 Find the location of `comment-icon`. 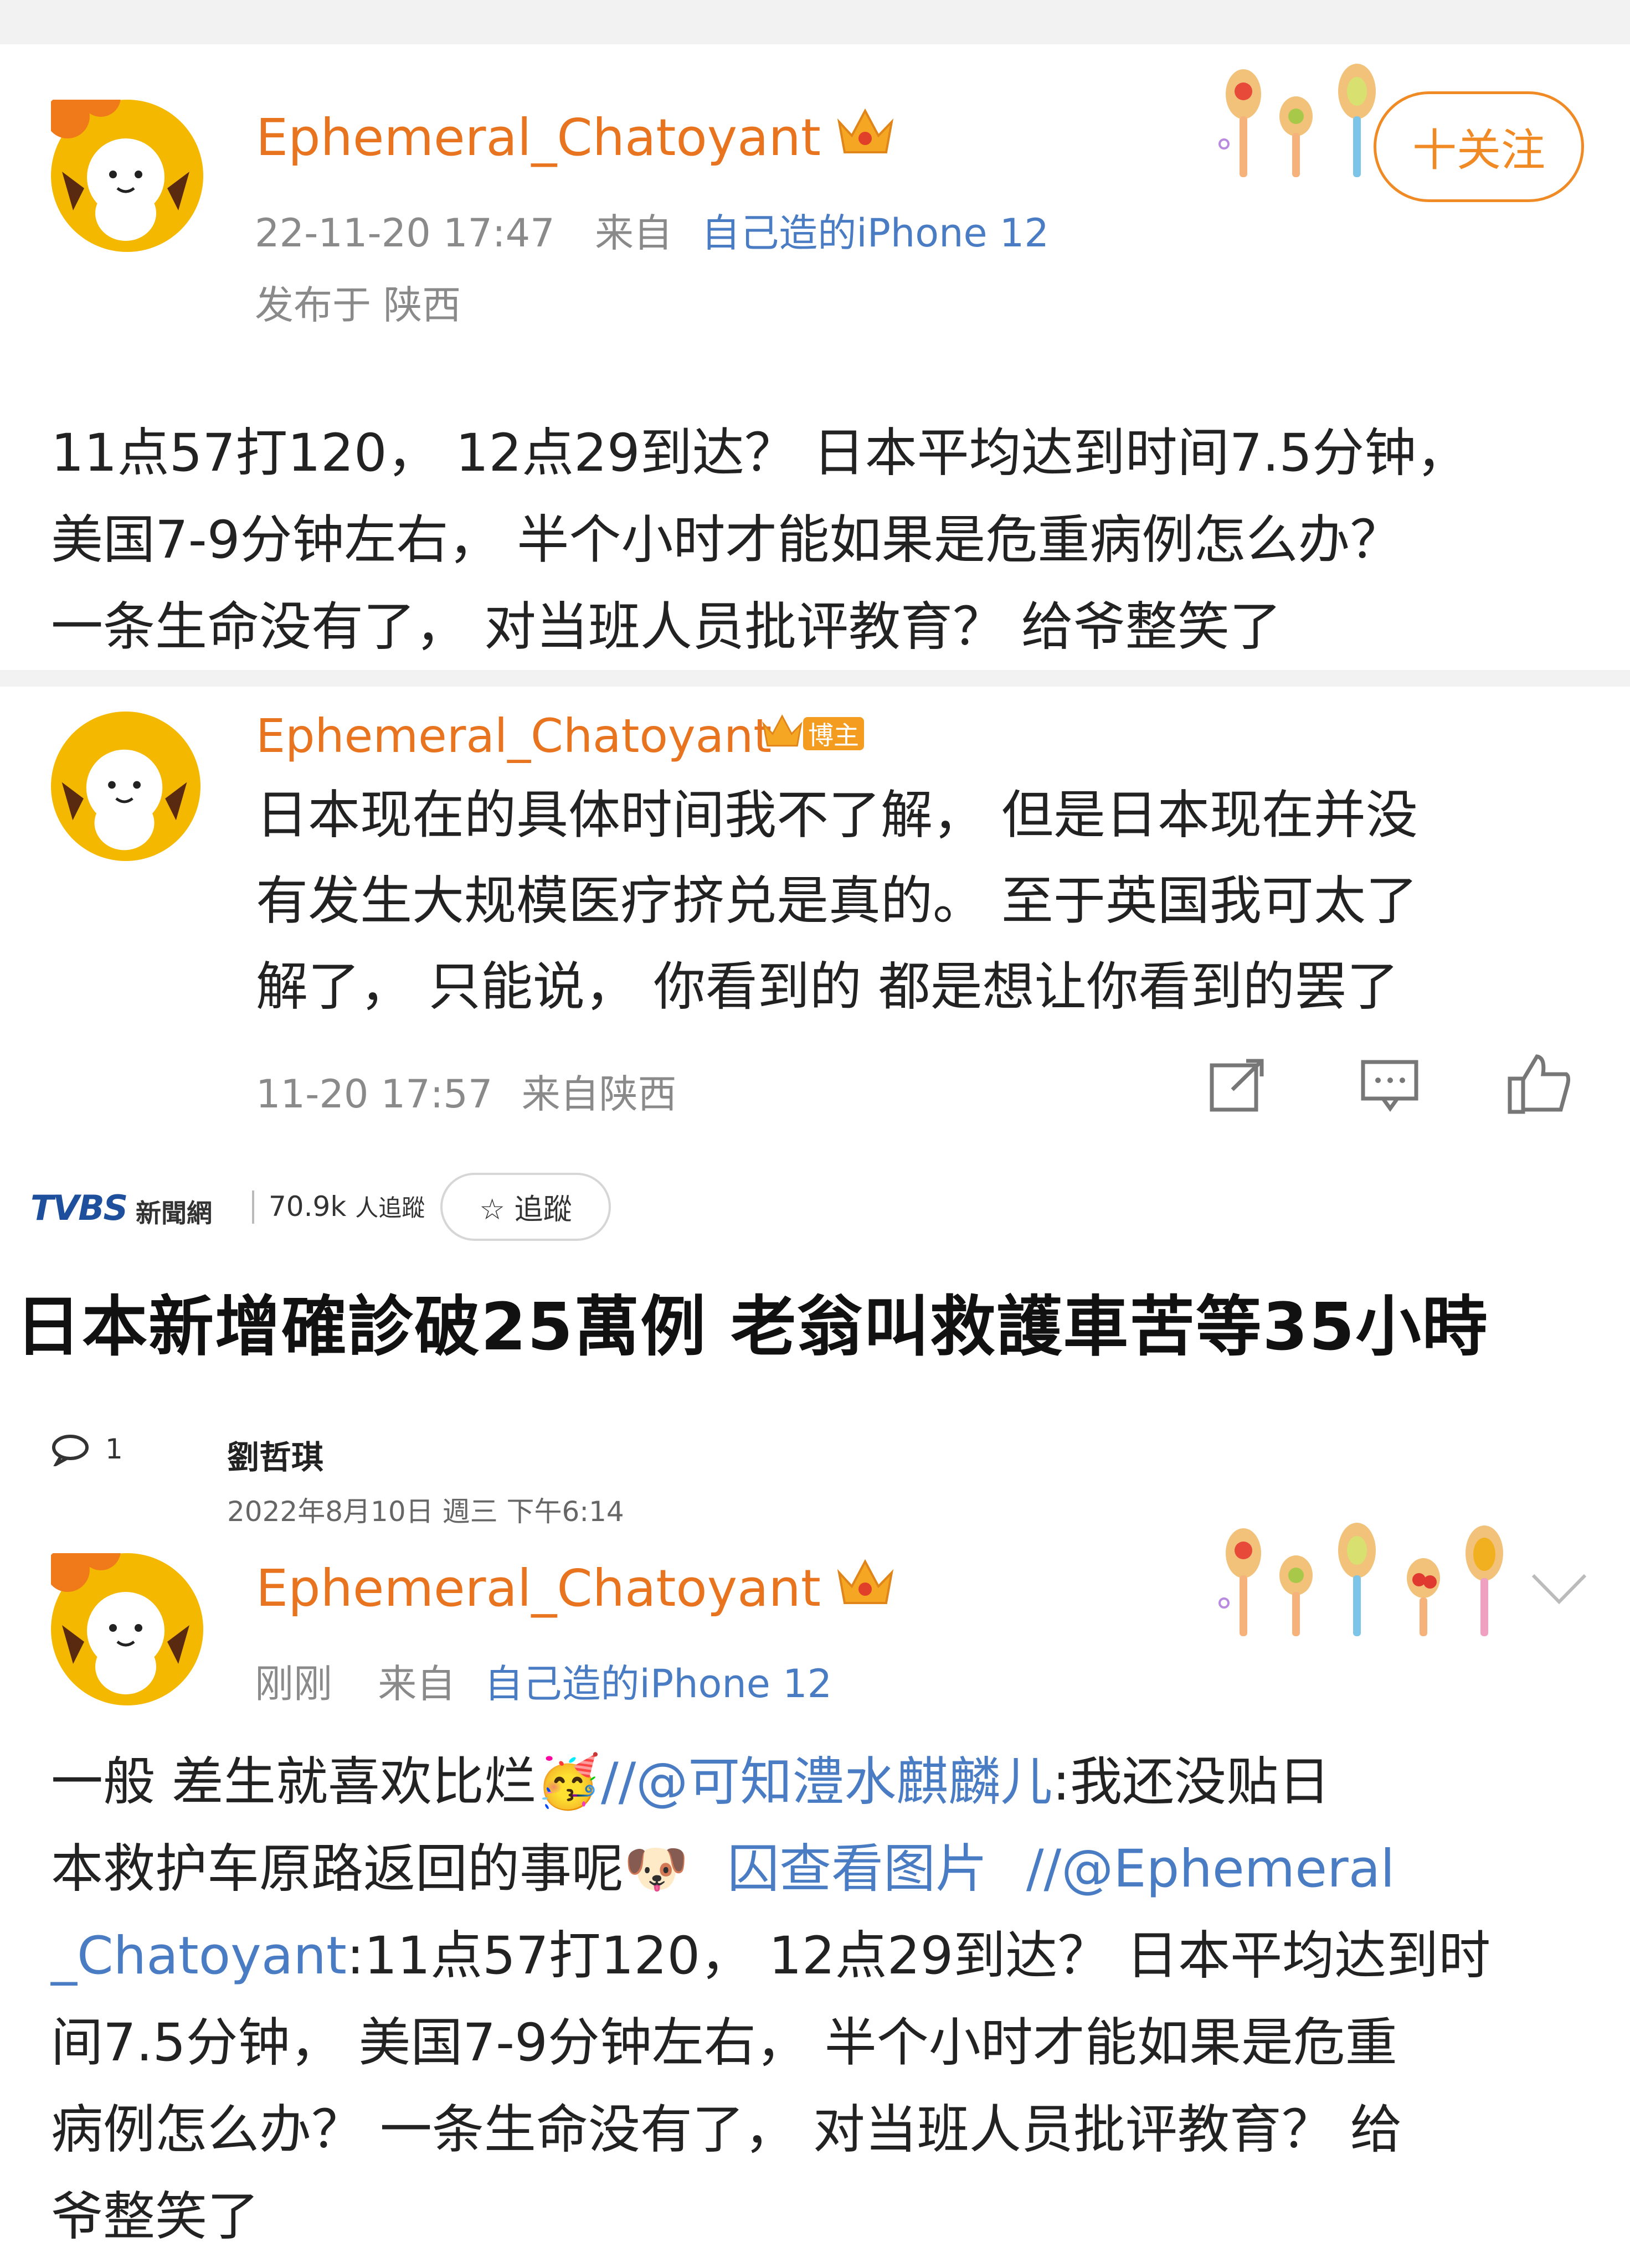

comment-icon is located at coordinates (1390, 1086).